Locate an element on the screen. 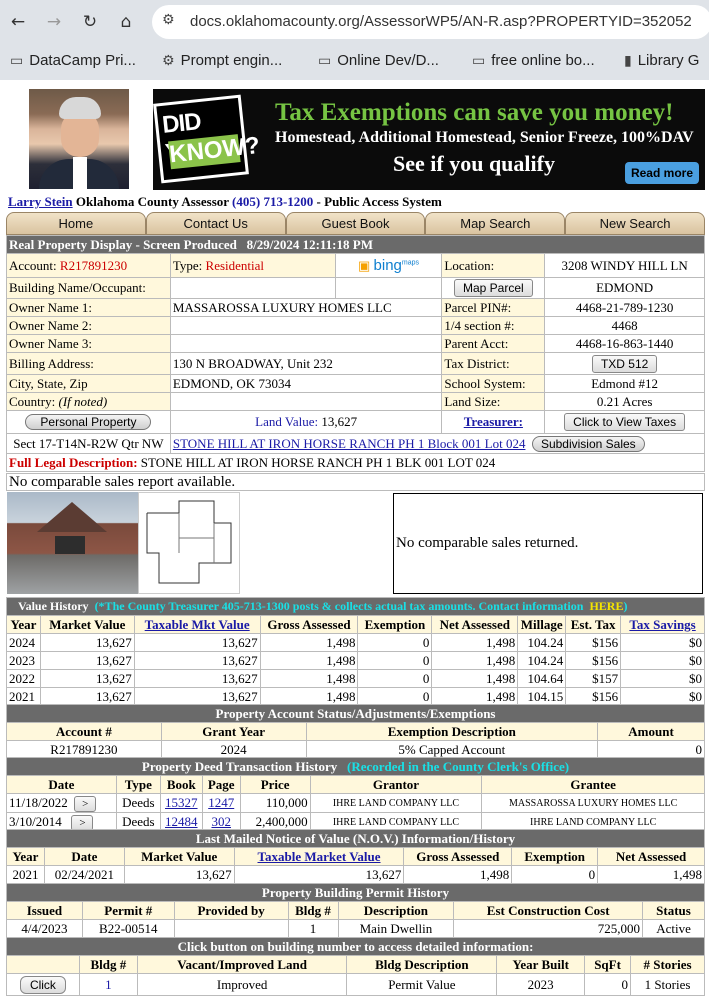  forward-arrow-icon: → is located at coordinates (54, 22).